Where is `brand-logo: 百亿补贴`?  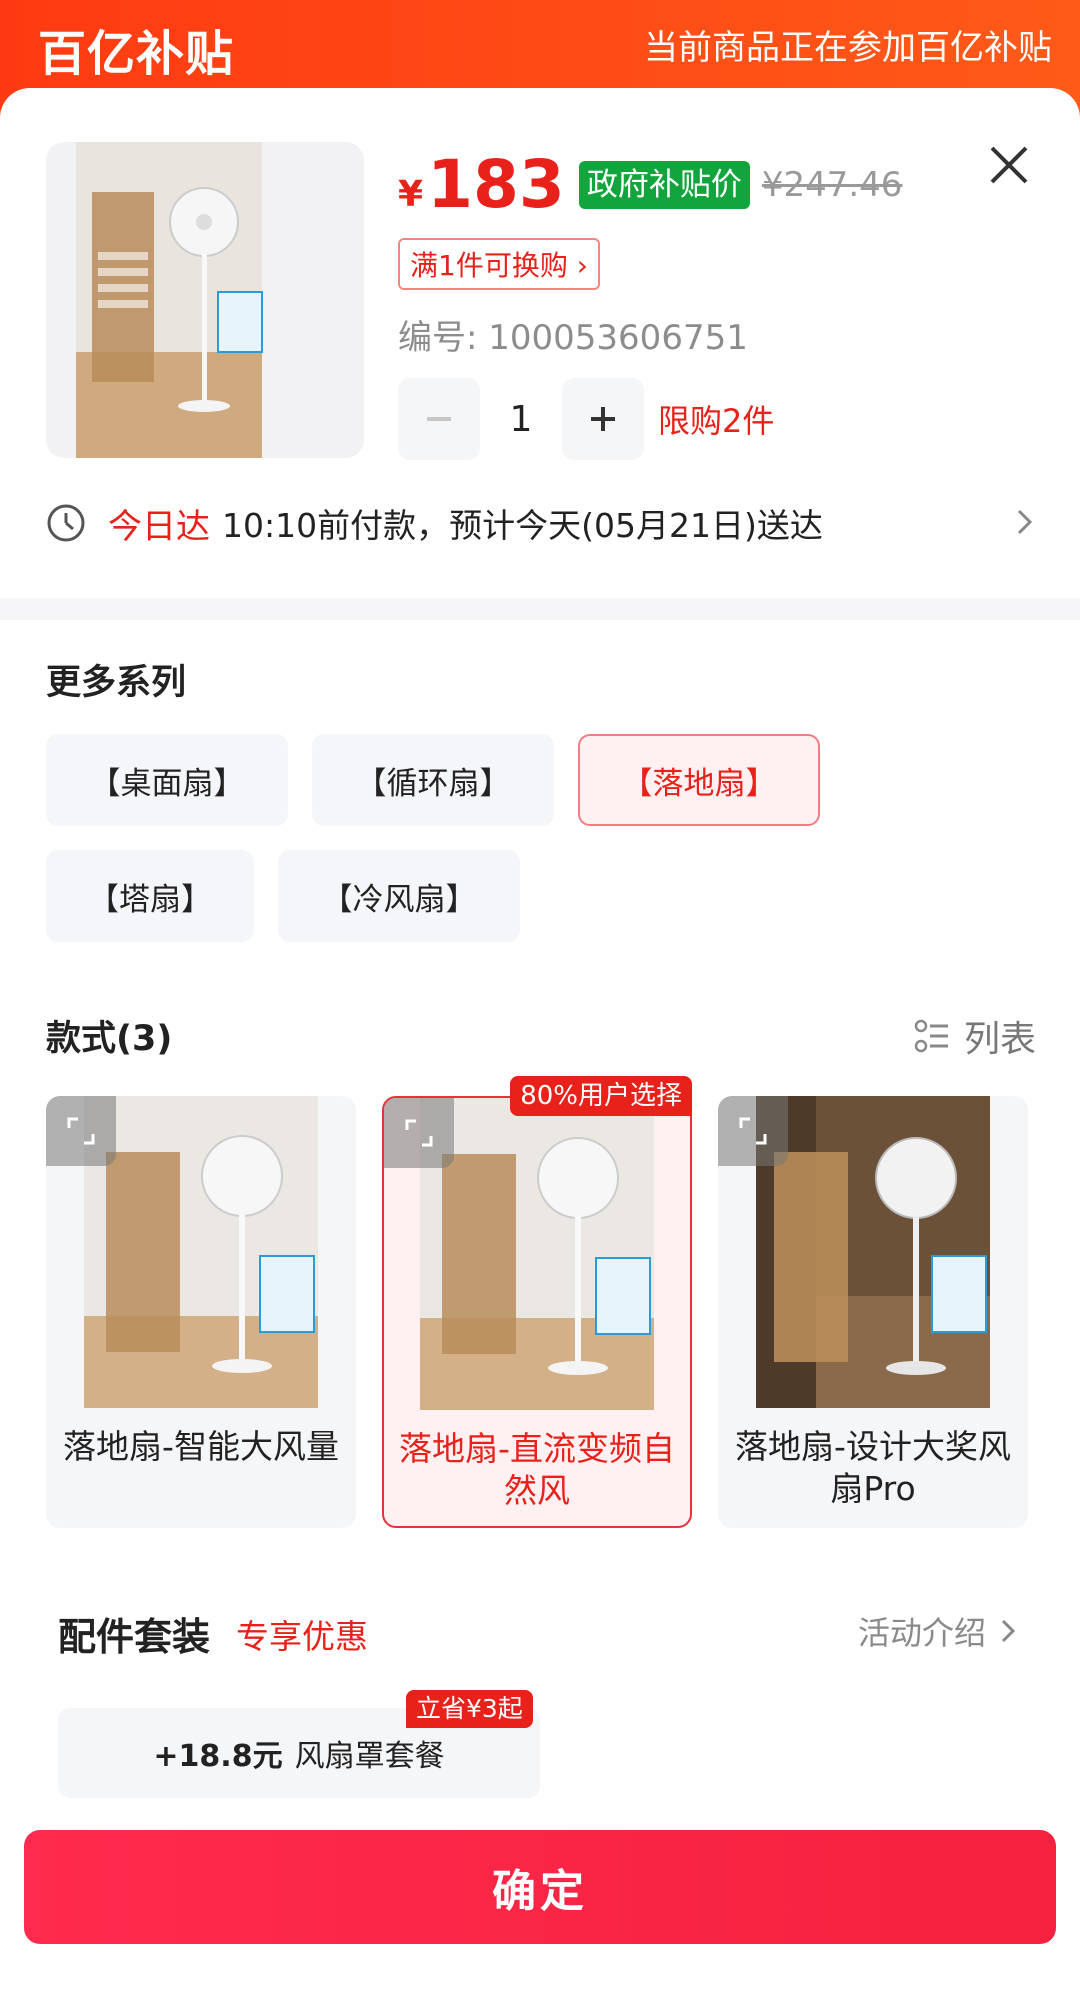
brand-logo: 百亿补贴 is located at coordinates (136, 54).